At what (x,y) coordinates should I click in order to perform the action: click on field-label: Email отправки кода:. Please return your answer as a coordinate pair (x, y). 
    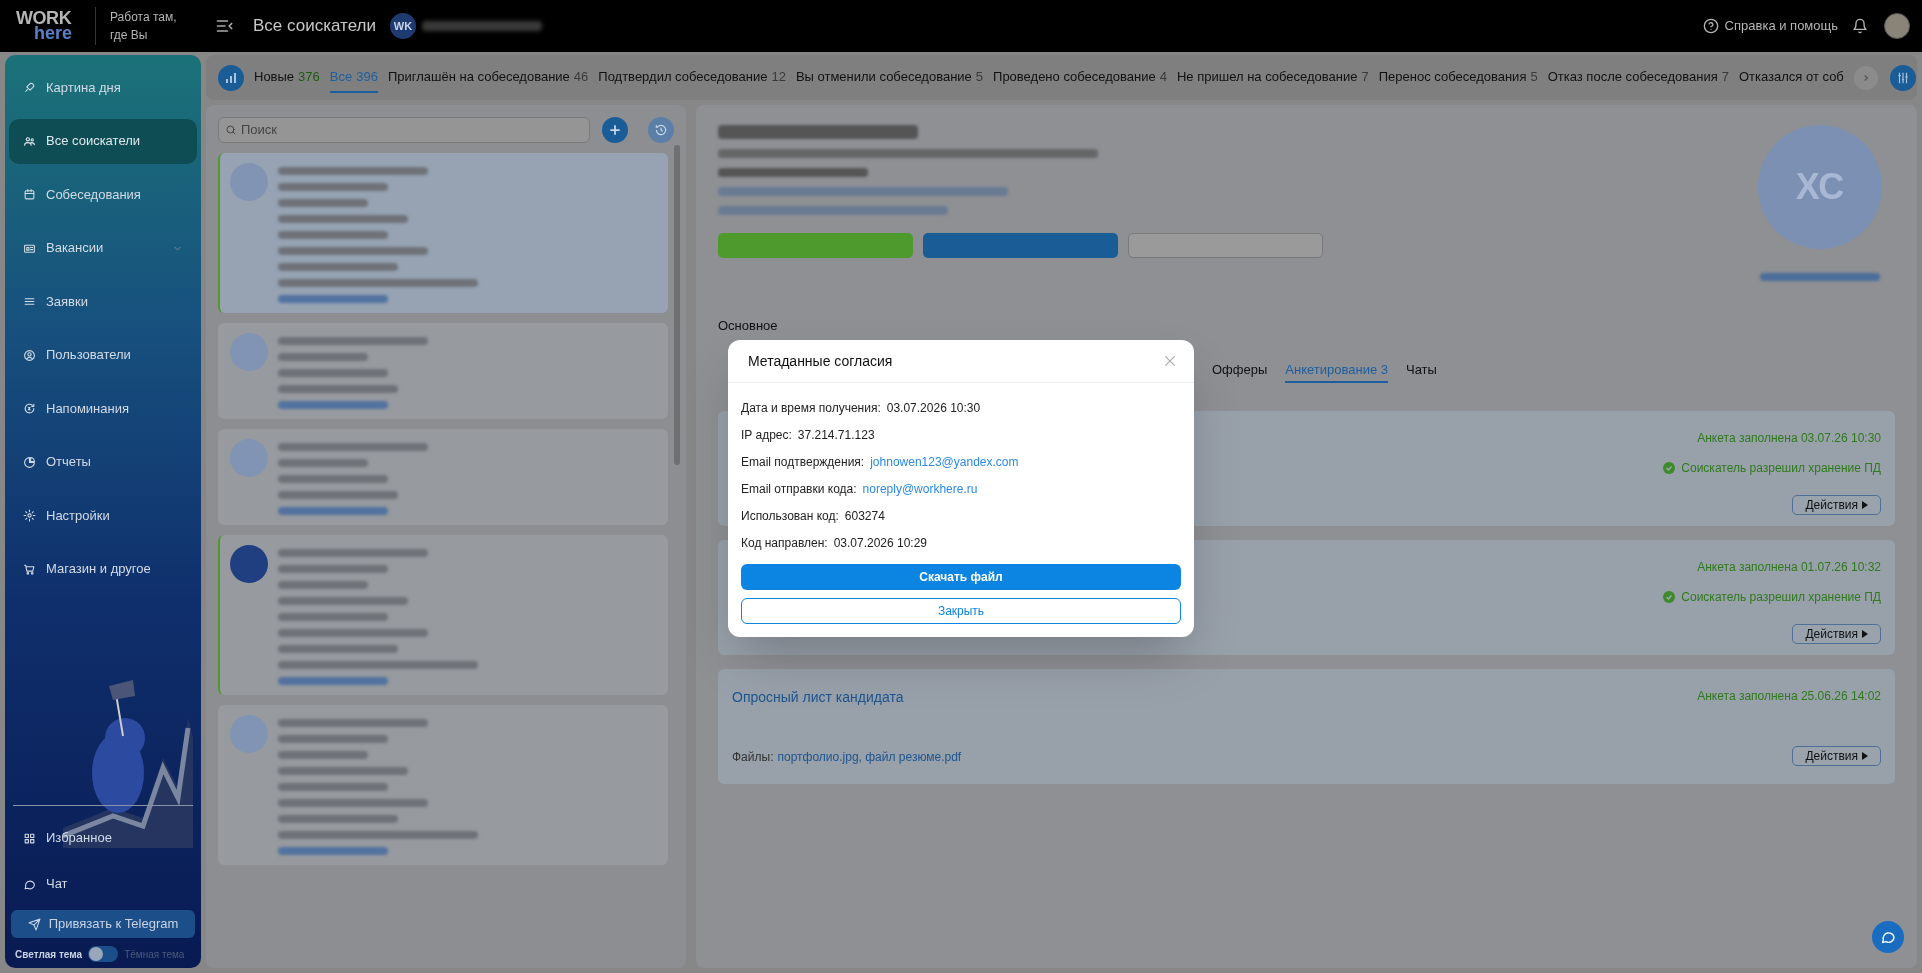
    Looking at the image, I should click on (799, 489).